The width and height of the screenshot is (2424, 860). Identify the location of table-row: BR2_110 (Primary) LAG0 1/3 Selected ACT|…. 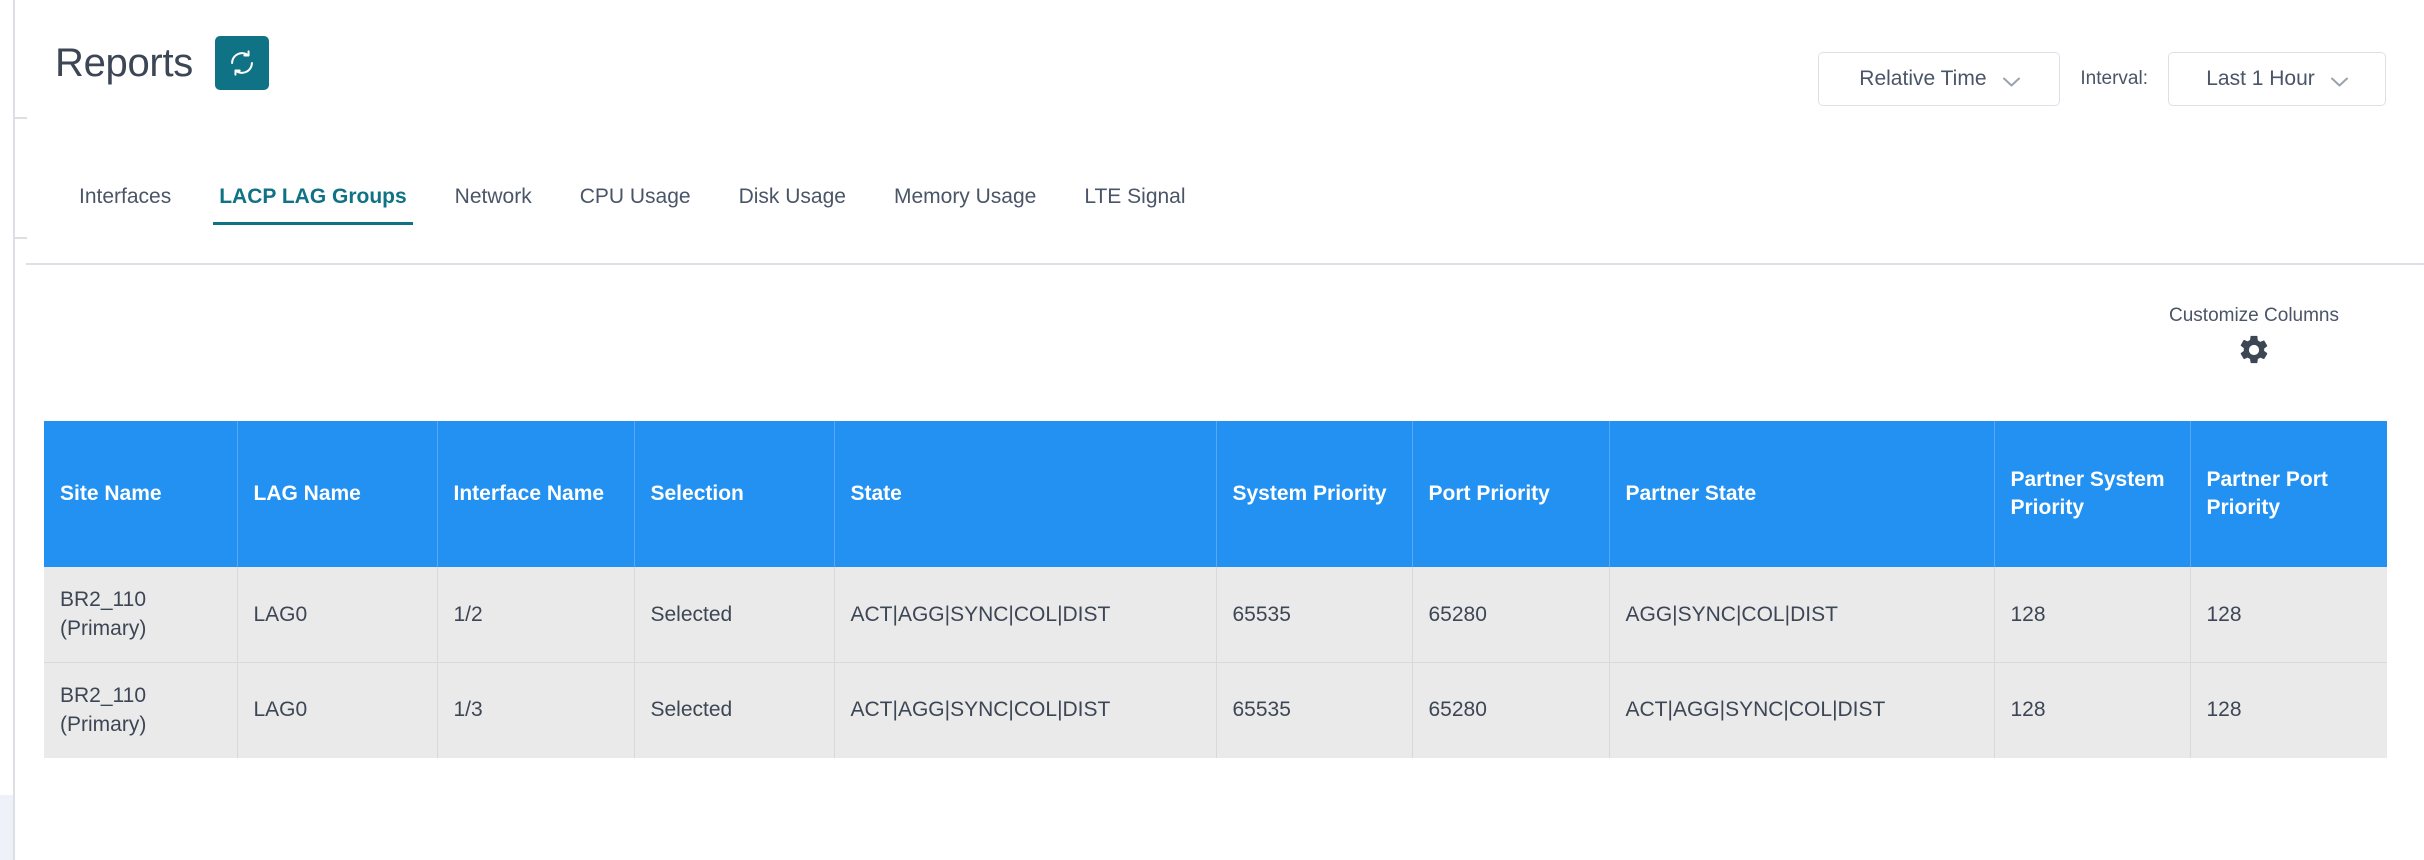
(1215, 710).